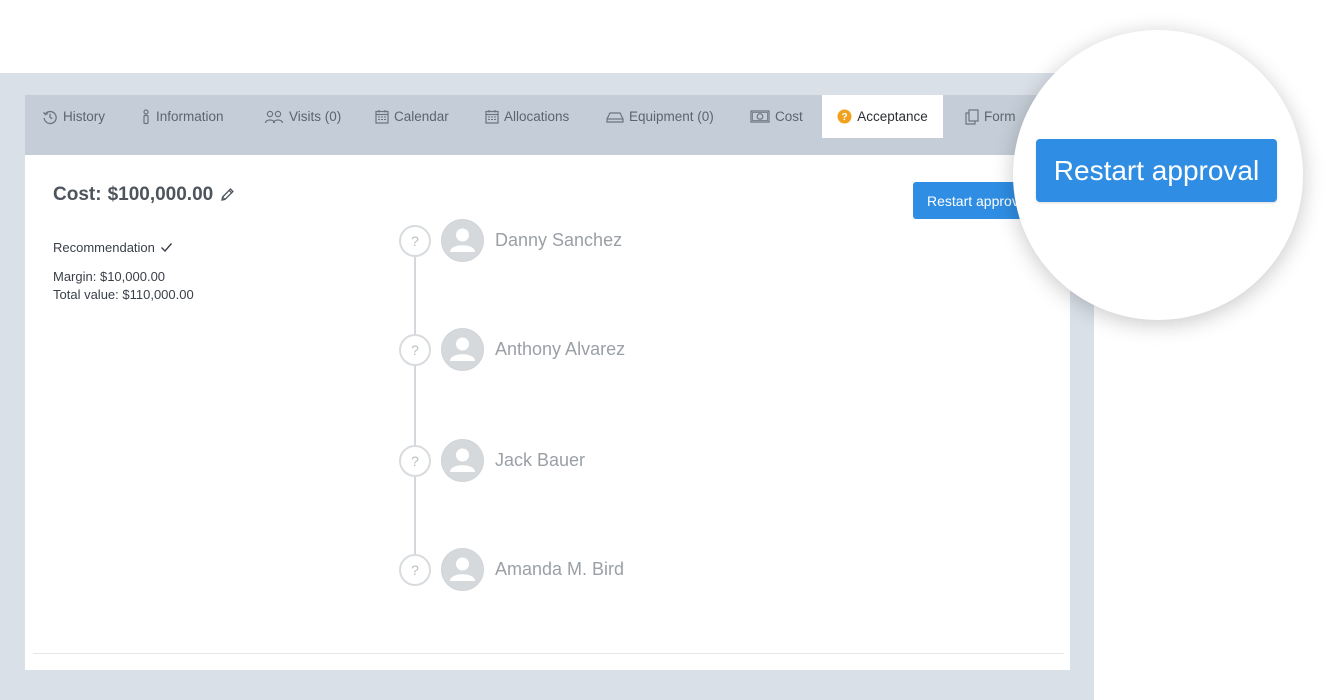 The height and width of the screenshot is (700, 1328). I want to click on tab-information: Information, so click(182, 116).